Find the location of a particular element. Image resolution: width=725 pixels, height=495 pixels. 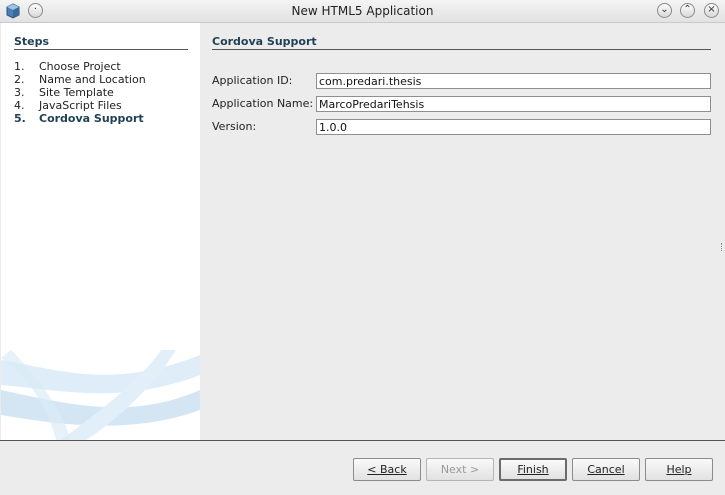

step-label: JavaScript Files is located at coordinates (80, 105).